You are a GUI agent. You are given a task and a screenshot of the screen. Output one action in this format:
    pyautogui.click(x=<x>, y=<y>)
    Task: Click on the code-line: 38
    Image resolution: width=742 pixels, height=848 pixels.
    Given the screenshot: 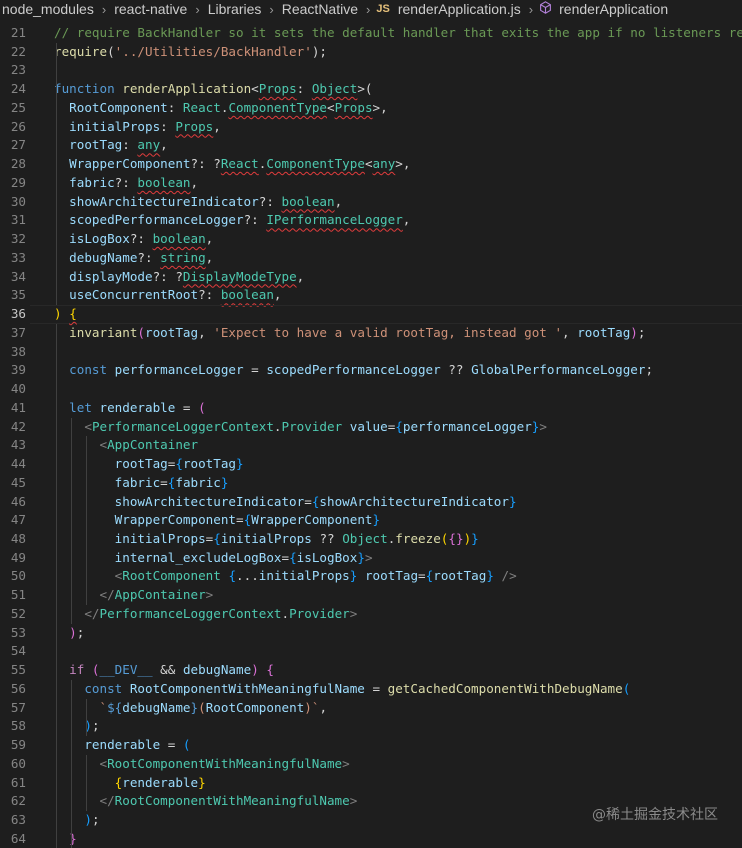 What is the action you would take?
    pyautogui.click(x=371, y=352)
    